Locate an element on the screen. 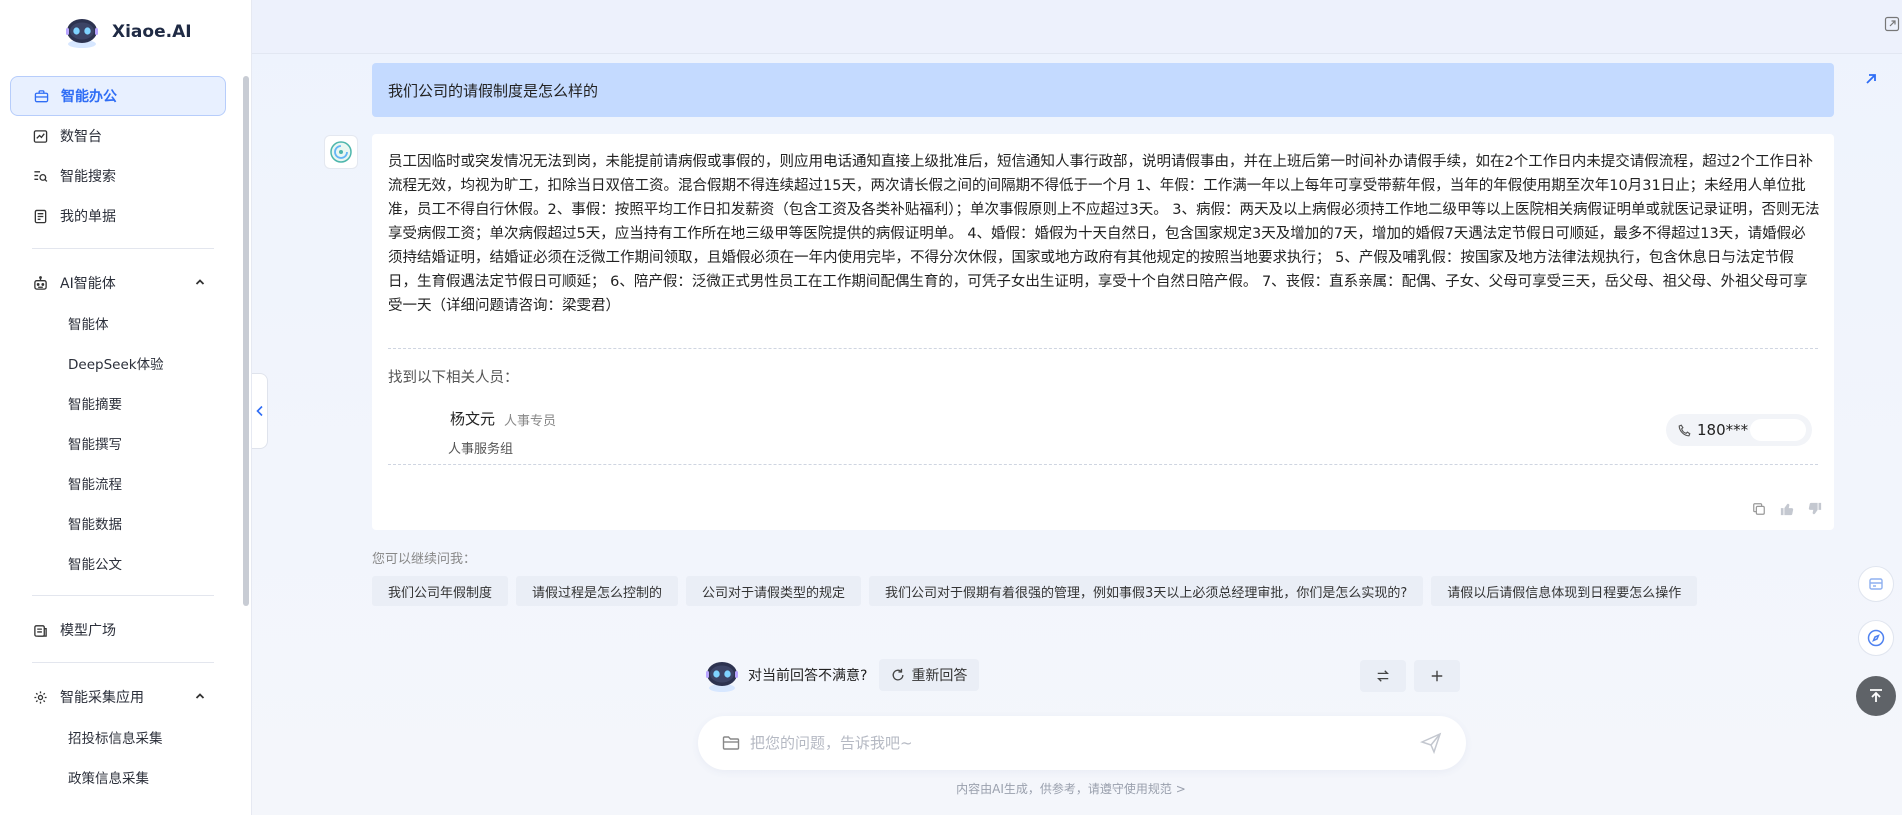 This screenshot has width=1902, height=815. sidebar-item-label: 智能搜索 is located at coordinates (88, 177).